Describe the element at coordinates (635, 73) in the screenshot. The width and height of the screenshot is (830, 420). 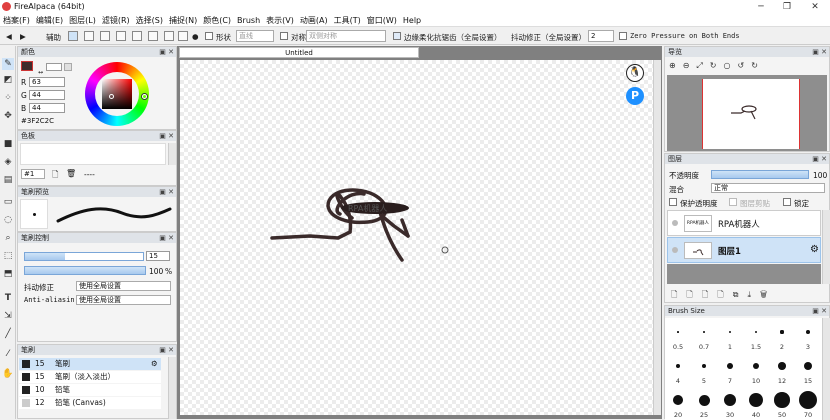
I see `penguin-icon: 🐧` at that location.